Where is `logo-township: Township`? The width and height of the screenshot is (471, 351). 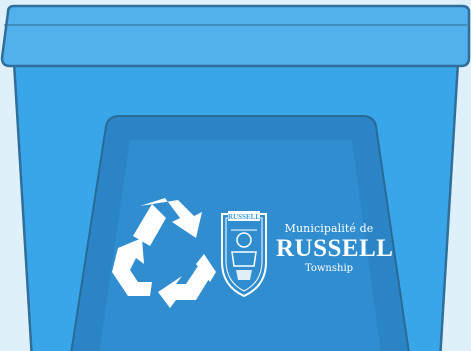 logo-township: Township is located at coordinates (329, 268).